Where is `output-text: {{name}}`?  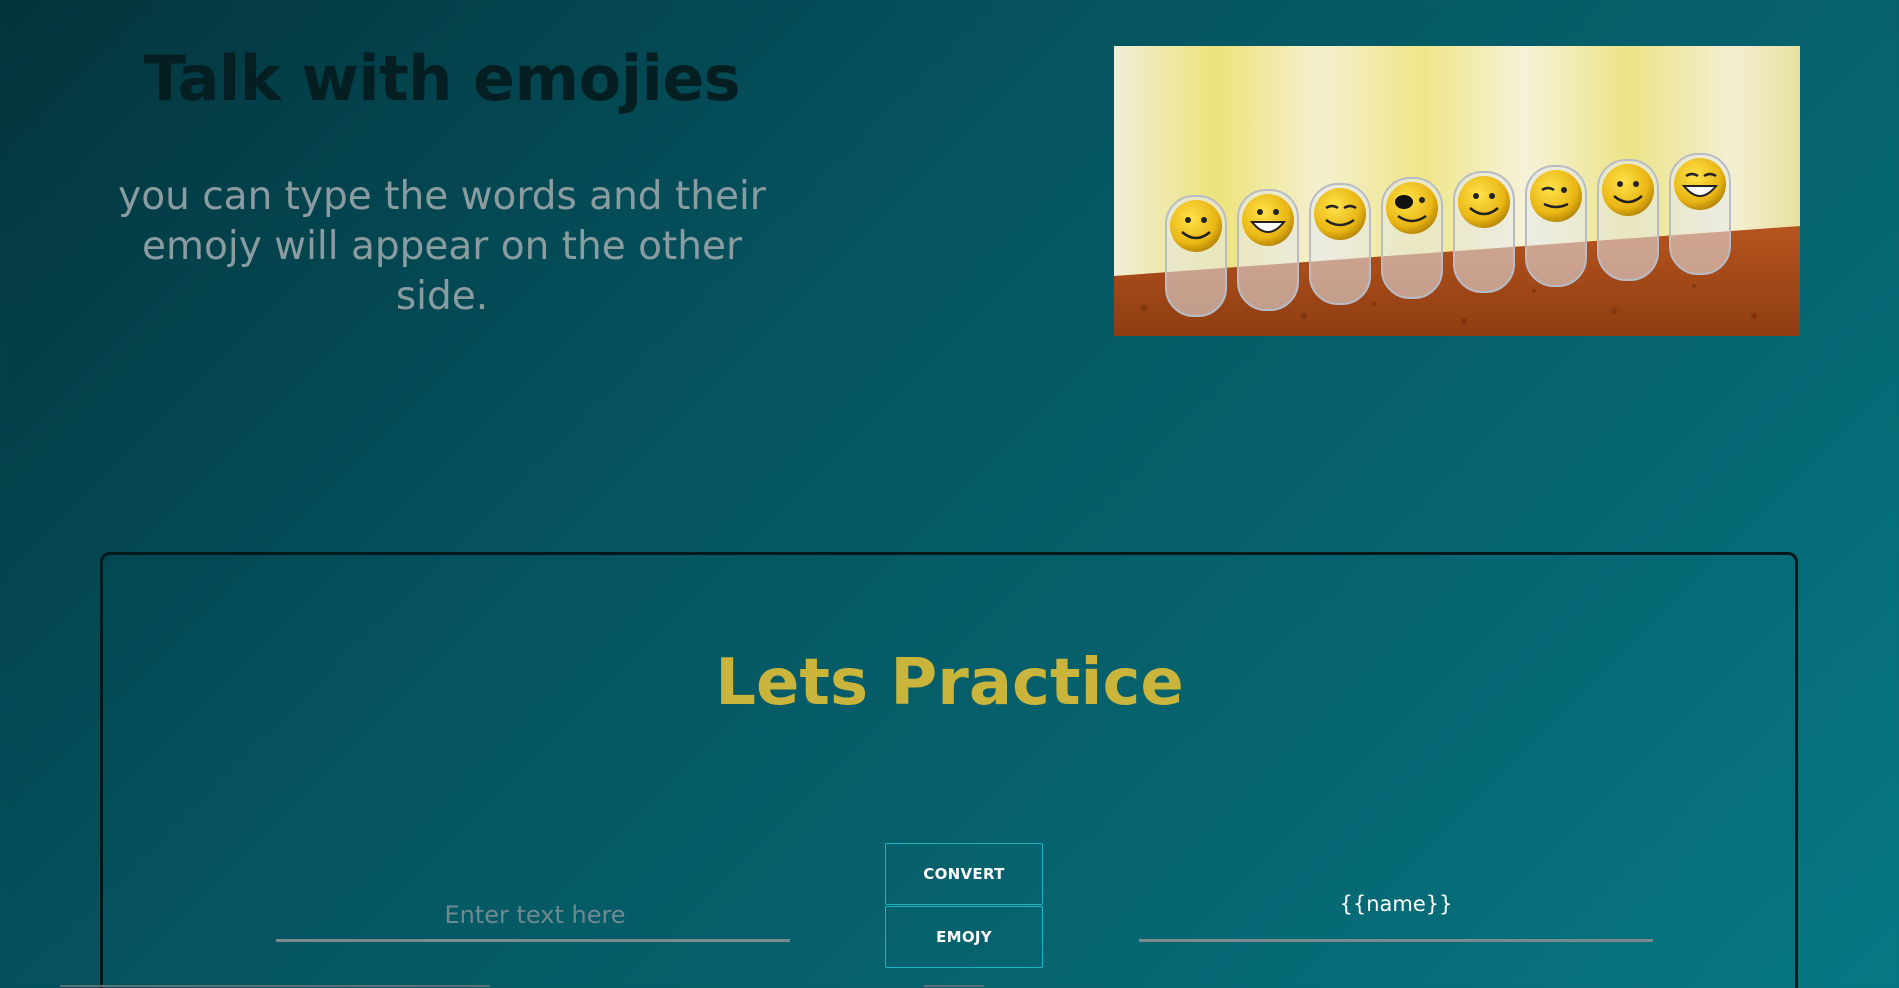
output-text: {{name}} is located at coordinates (1396, 904).